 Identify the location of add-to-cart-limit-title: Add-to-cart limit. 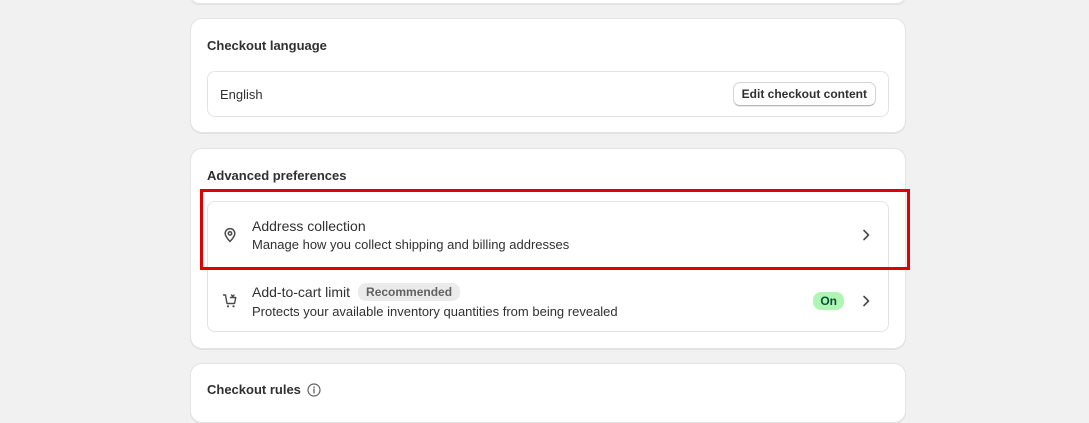
(301, 291).